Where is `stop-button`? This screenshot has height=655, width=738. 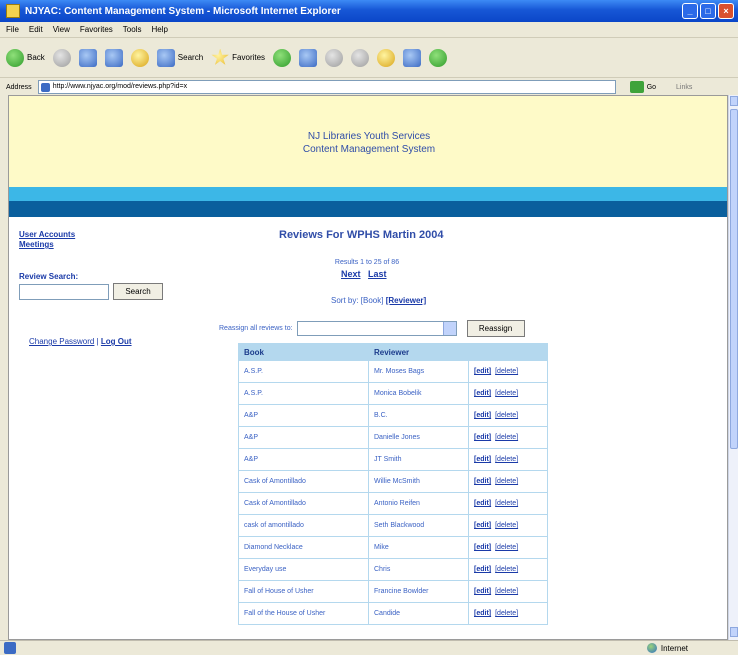 stop-button is located at coordinates (87, 57).